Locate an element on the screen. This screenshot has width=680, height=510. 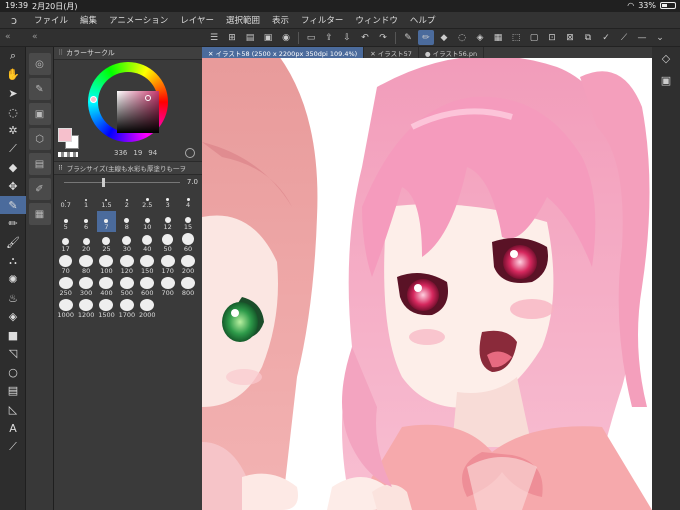
app-logo-icon: ↄ is located at coordinates (14, 20).